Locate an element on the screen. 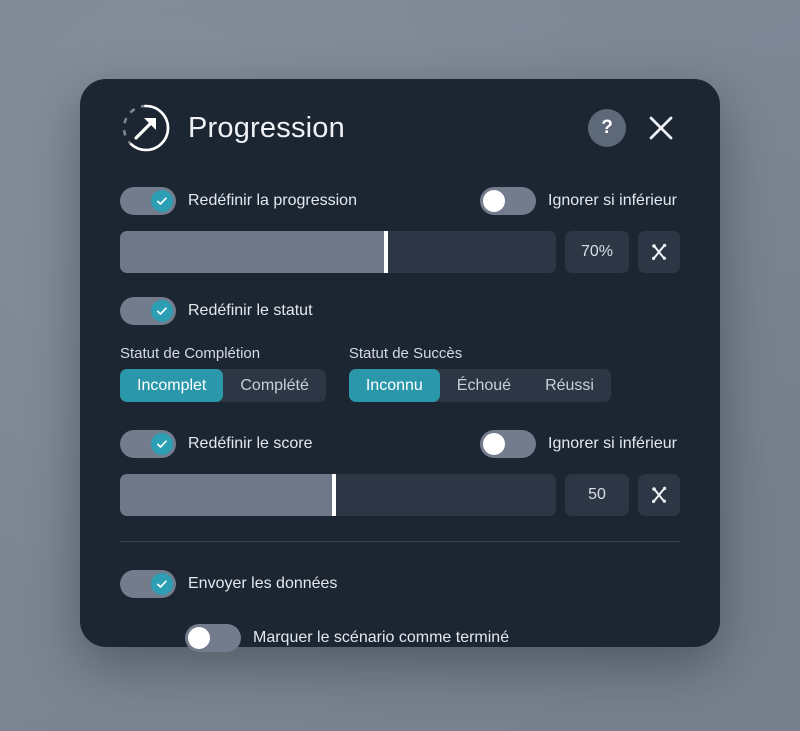  completion-status-block: Statut de Complétion Incomplet Complété is located at coordinates (223, 373).